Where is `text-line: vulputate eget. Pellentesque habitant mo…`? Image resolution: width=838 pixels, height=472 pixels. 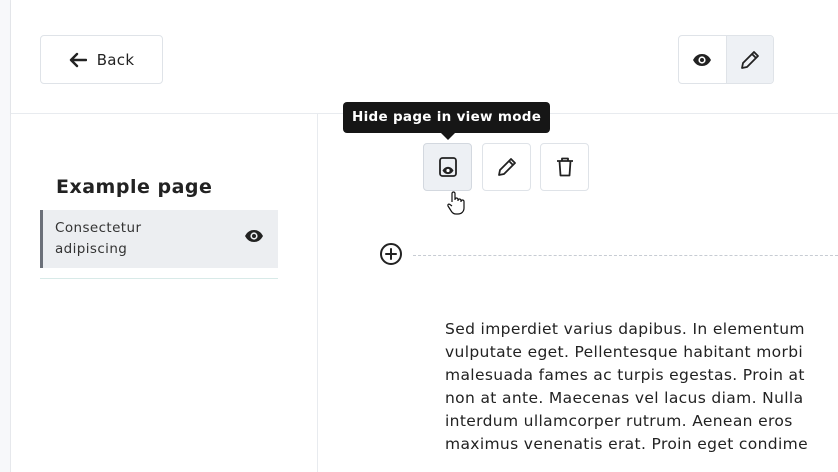
text-line: vulputate eget. Pellentesque habitant mo… is located at coordinates (624, 352).